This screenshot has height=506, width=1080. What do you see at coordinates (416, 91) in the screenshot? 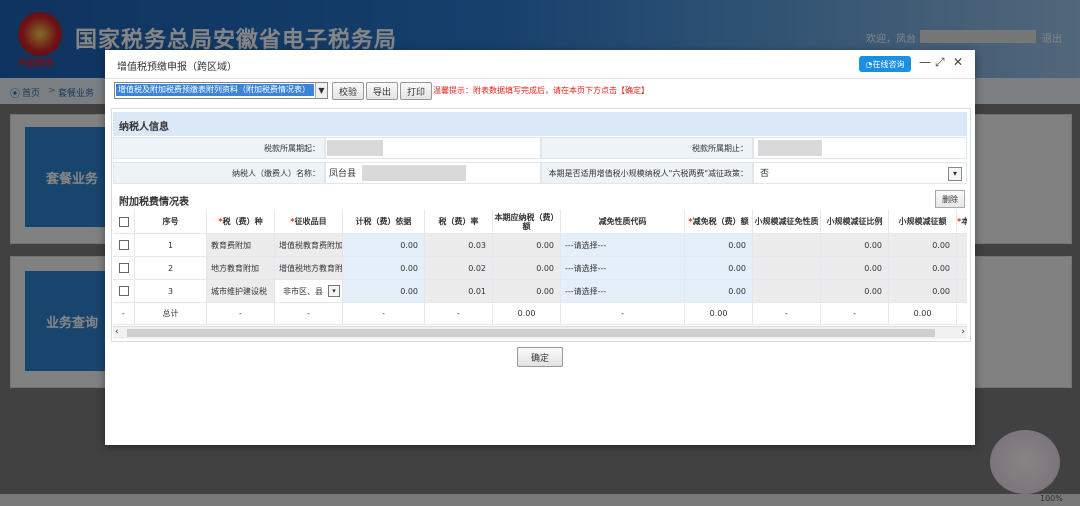
I see `print-button: 打印` at bounding box center [416, 91].